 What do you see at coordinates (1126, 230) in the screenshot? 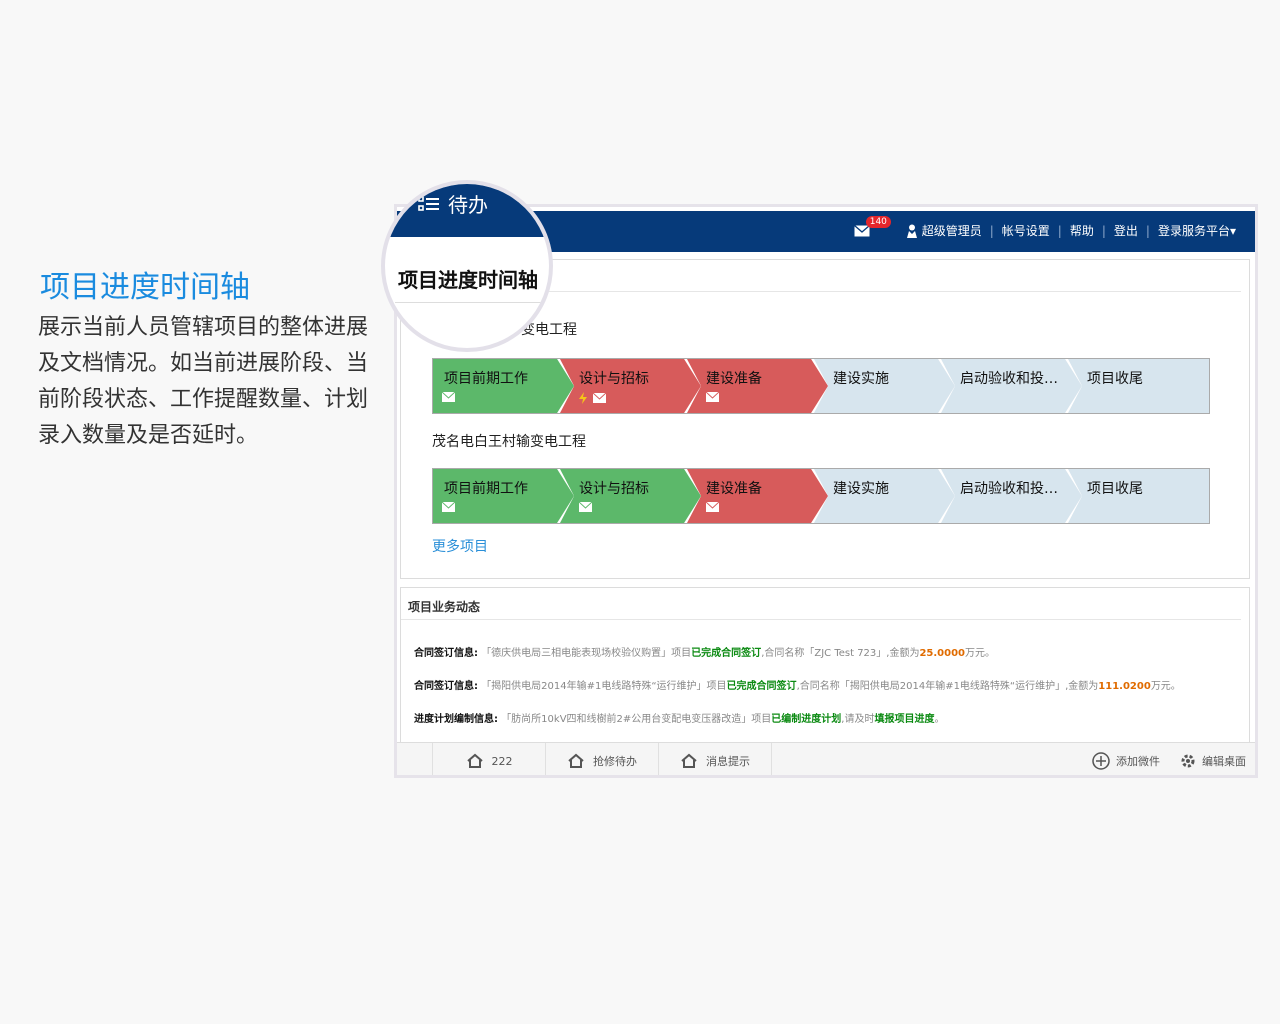
I see `logout-link: 登出` at bounding box center [1126, 230].